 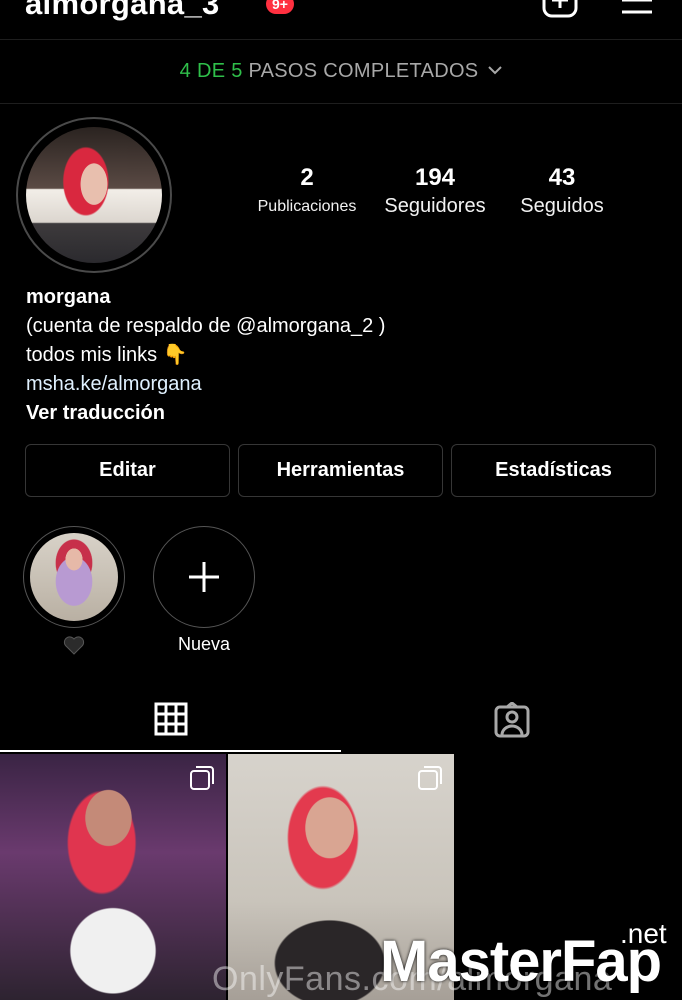 What do you see at coordinates (521, 961) in the screenshot?
I see `masterfap-watermark: MasterFap` at bounding box center [521, 961].